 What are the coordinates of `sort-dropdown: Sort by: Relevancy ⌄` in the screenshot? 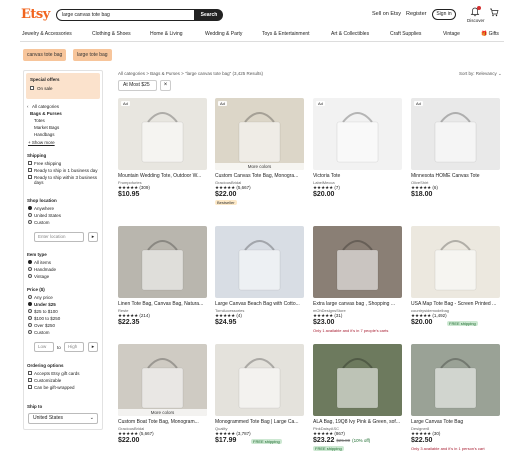 It's located at (480, 74).